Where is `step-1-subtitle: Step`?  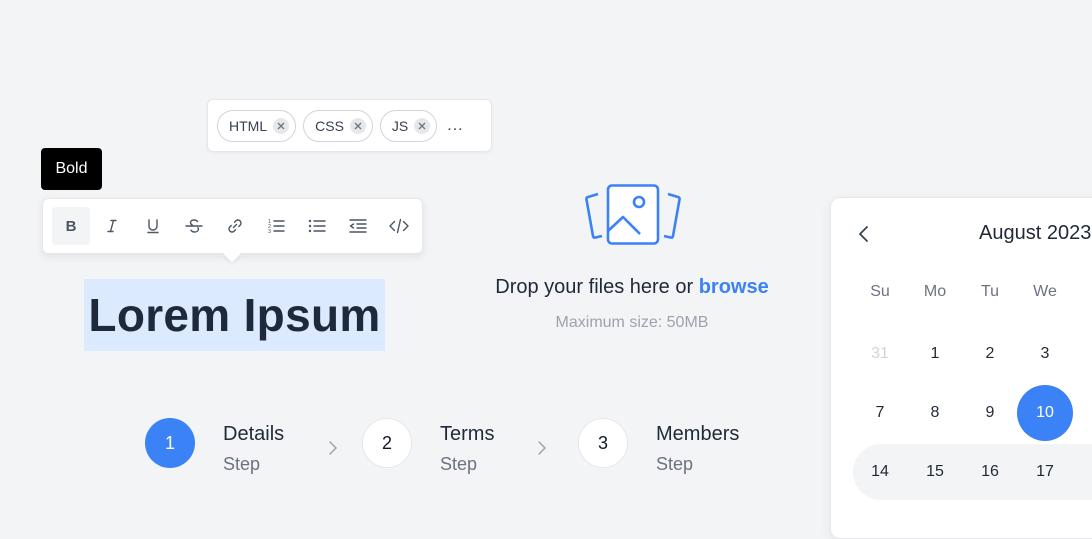 step-1-subtitle: Step is located at coordinates (242, 464).